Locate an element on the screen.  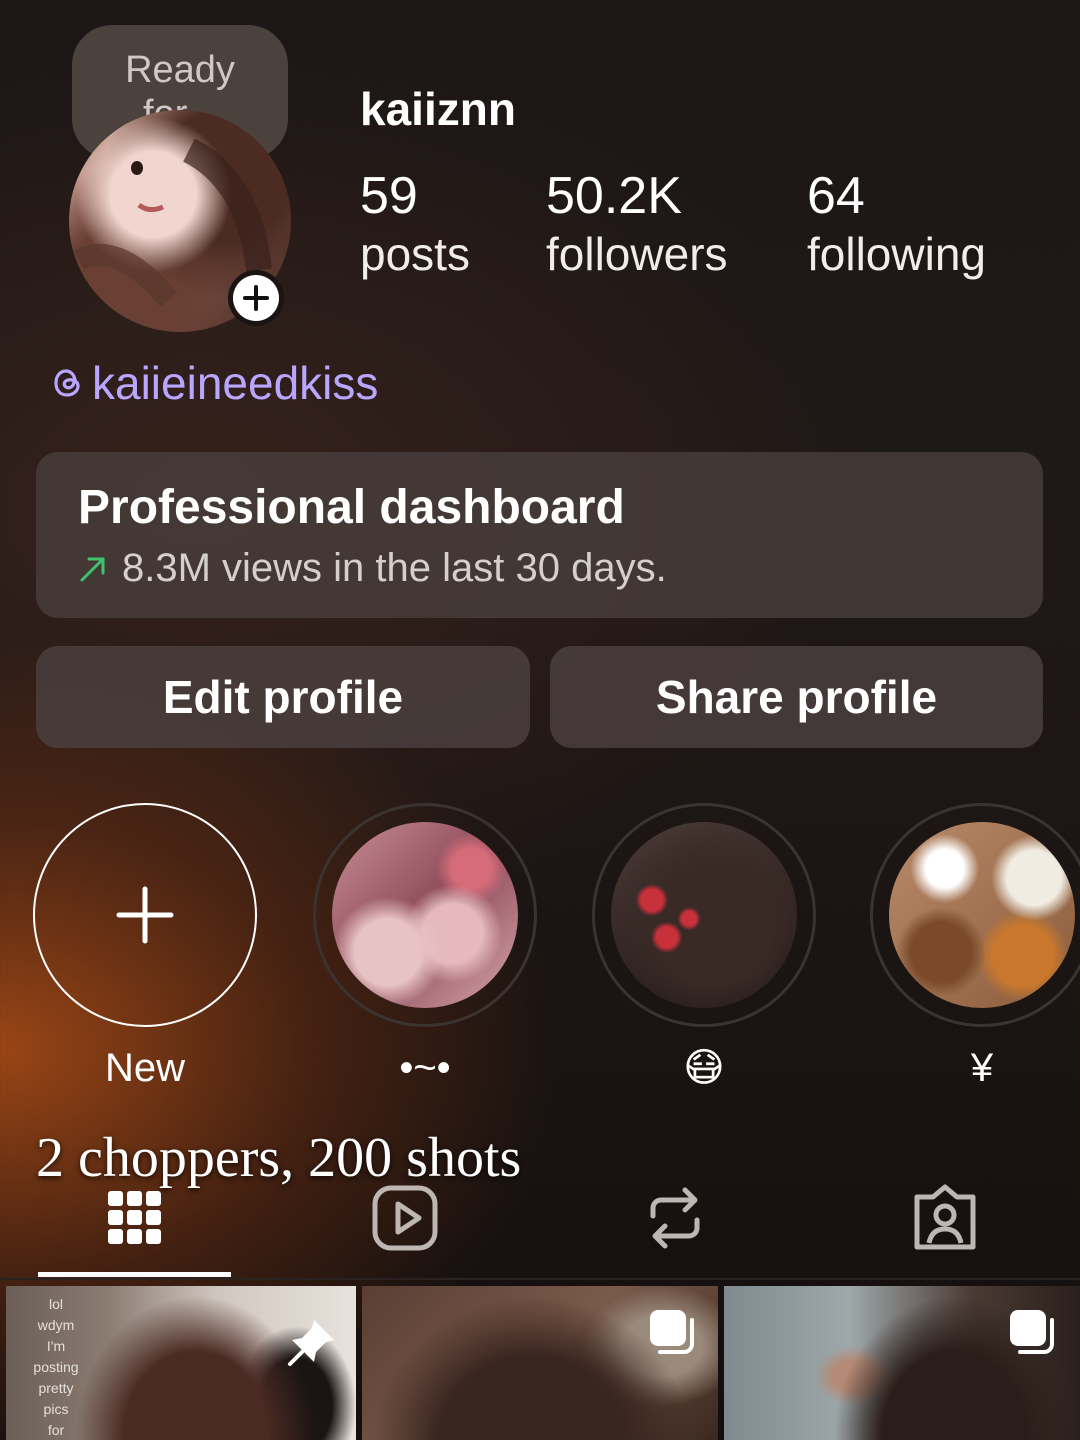
add-story-button is located at coordinates (256, 298).